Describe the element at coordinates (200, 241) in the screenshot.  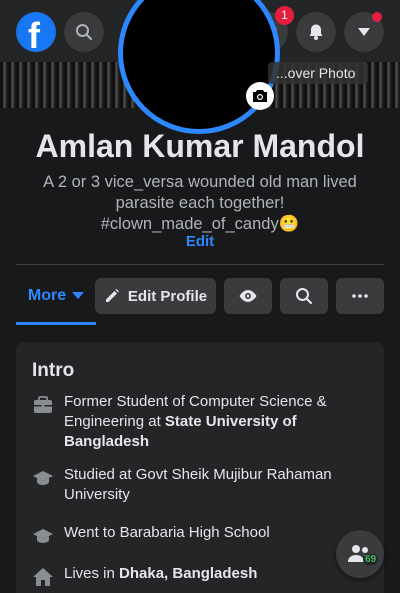
I see `edit-bio-link: Edit` at that location.